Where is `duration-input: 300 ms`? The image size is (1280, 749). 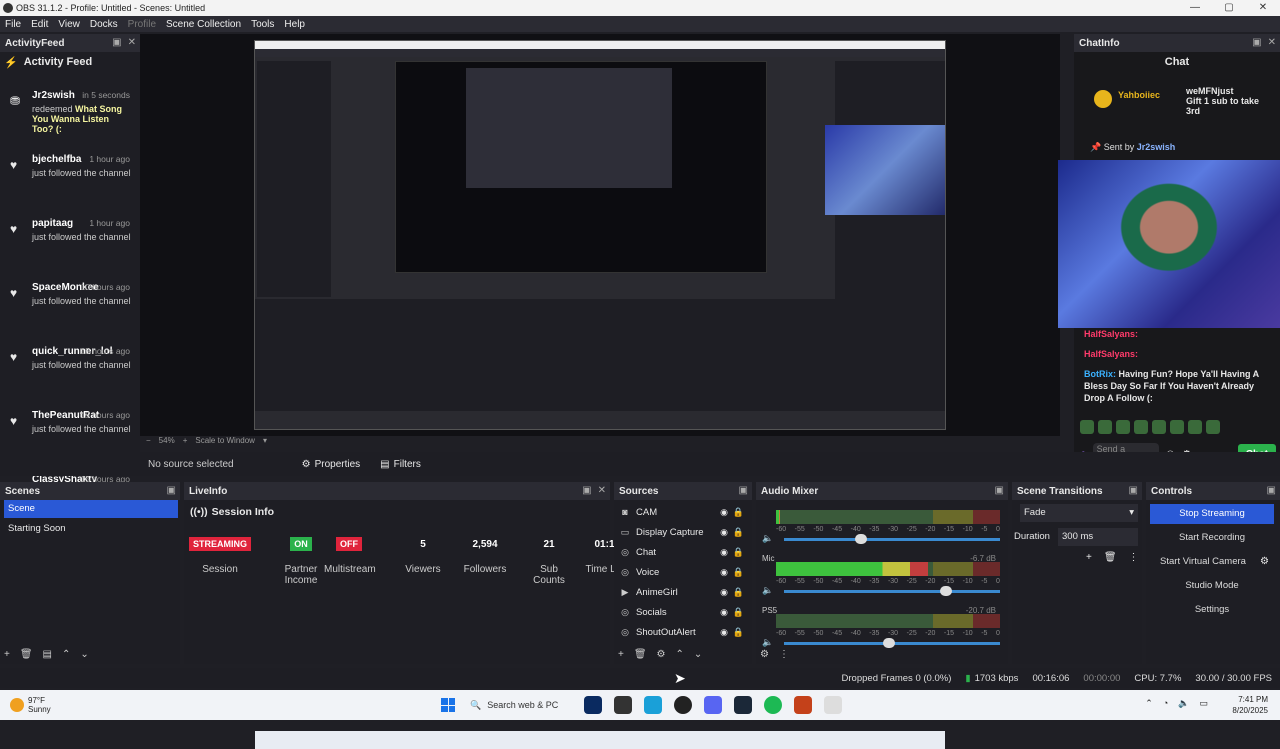
duration-input: 300 ms is located at coordinates (1098, 537).